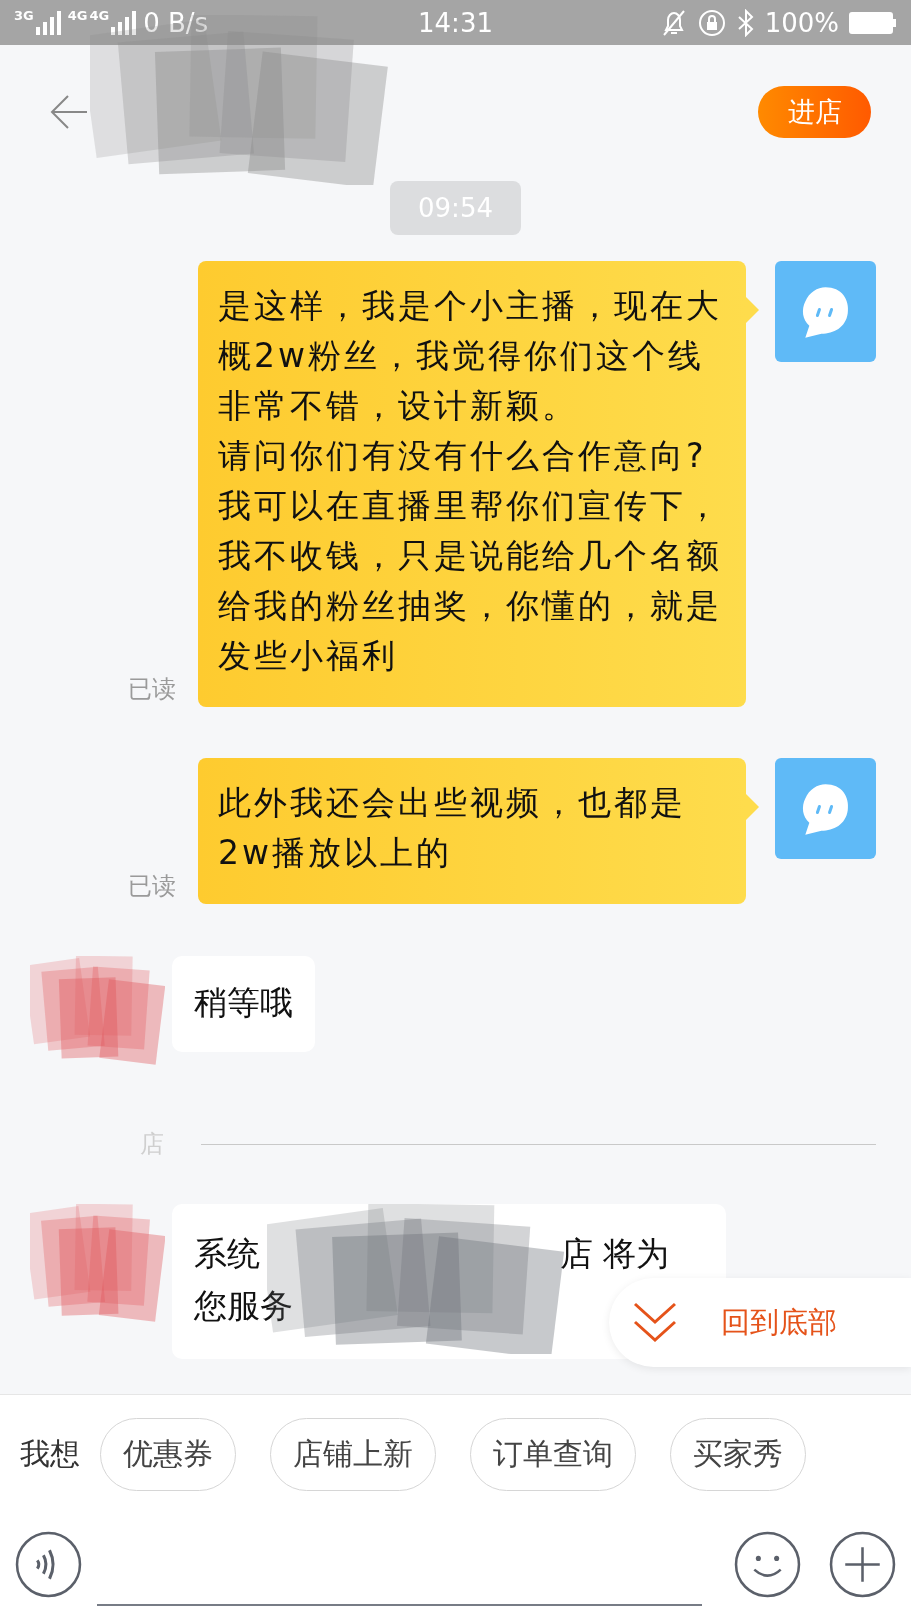 This screenshot has height=1620, width=911. Describe the element at coordinates (760, 1322) in the screenshot. I see `back-to-bottom-button: 回到底部` at that location.